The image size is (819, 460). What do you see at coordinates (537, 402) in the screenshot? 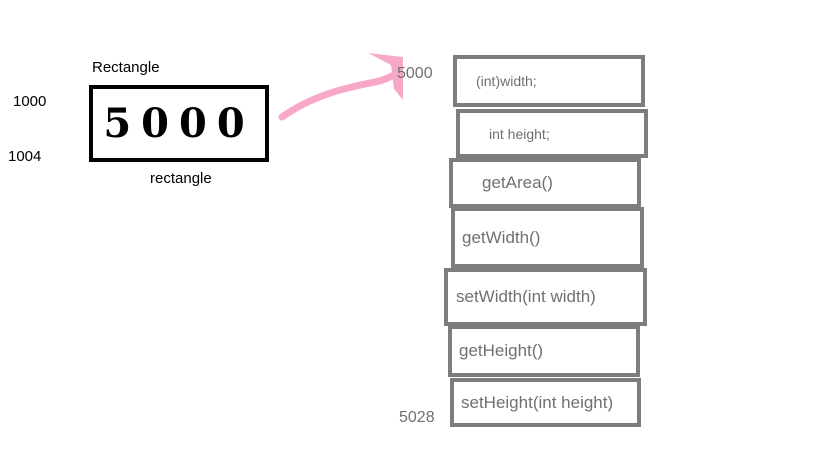
I see `member-label: setHeight(int height)` at bounding box center [537, 402].